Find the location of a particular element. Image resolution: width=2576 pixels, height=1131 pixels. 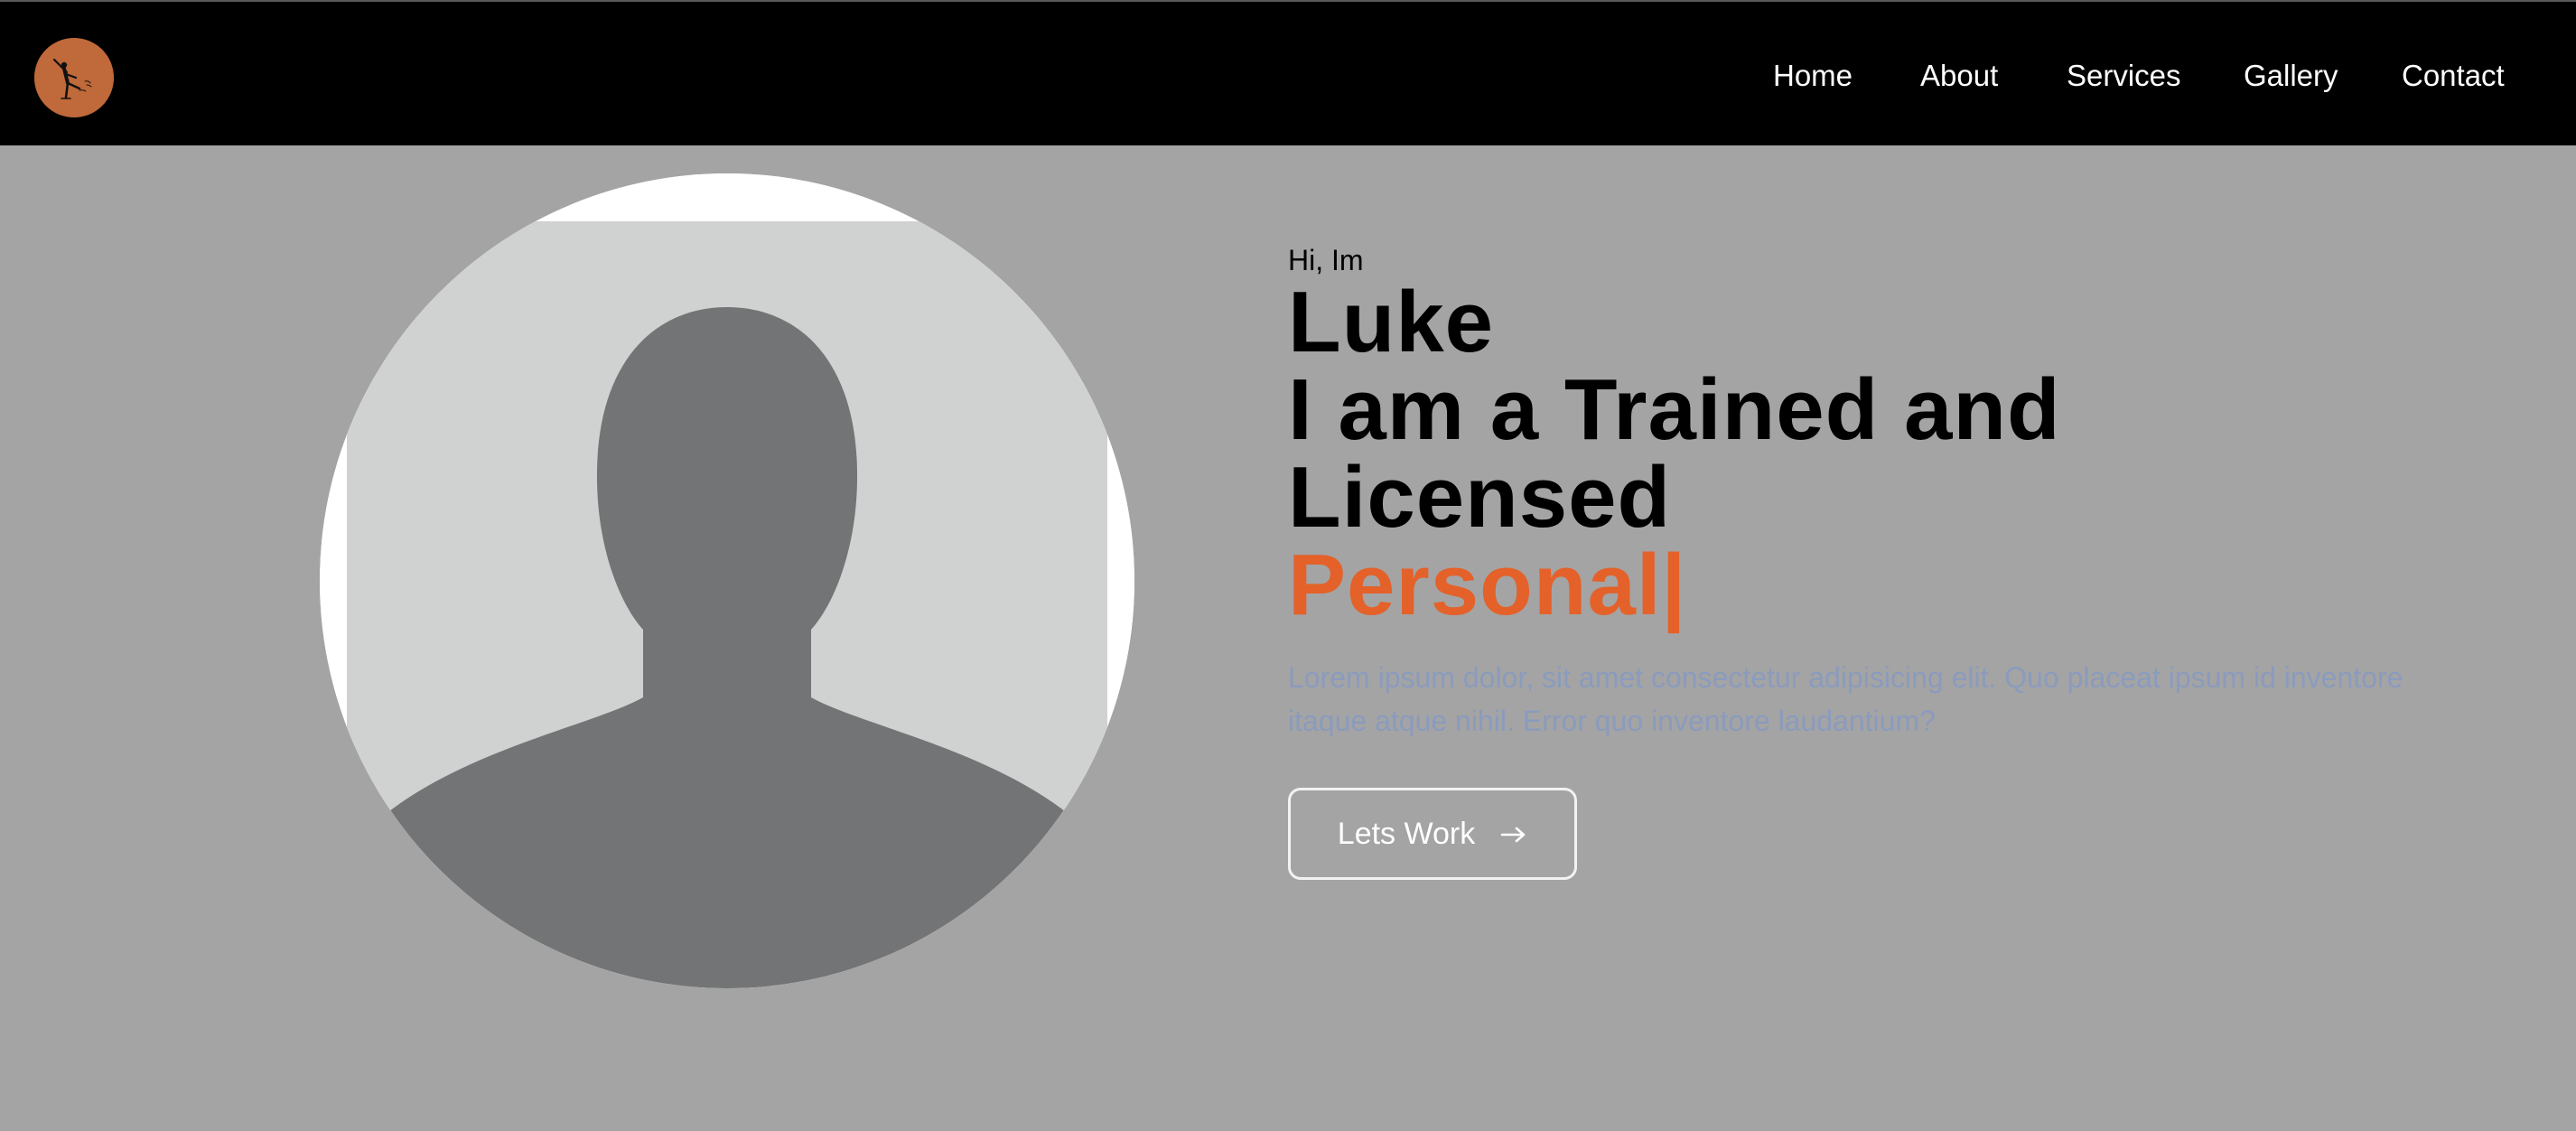

nav-contact-link: Contact is located at coordinates (2453, 76).